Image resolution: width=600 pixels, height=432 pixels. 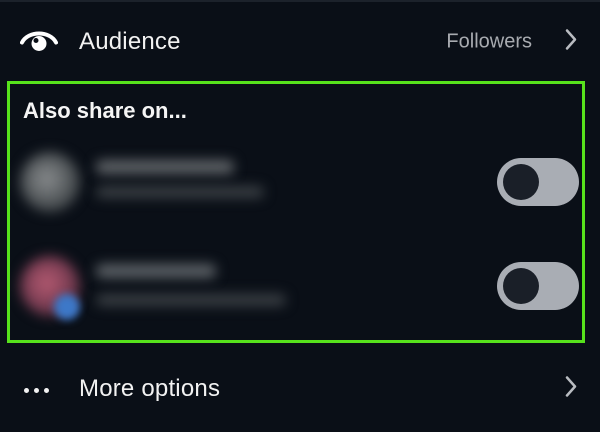 What do you see at coordinates (300, 42) in the screenshot?
I see `audience-row: Audience Followers` at bounding box center [300, 42].